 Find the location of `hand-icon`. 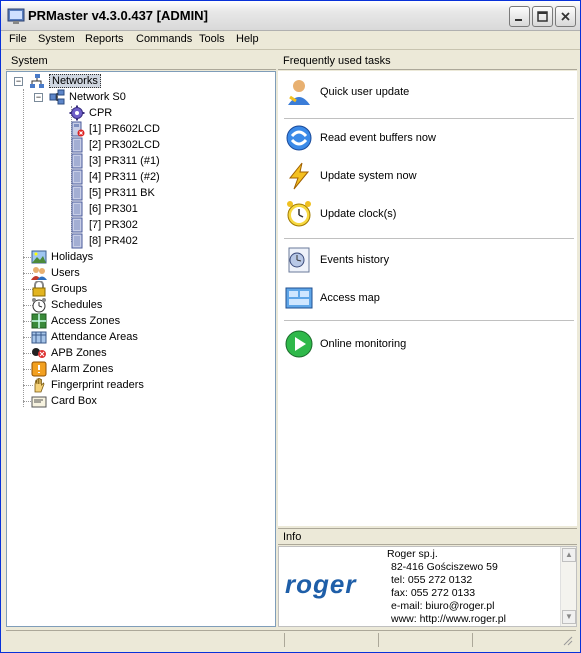

hand-icon is located at coordinates (39, 385).